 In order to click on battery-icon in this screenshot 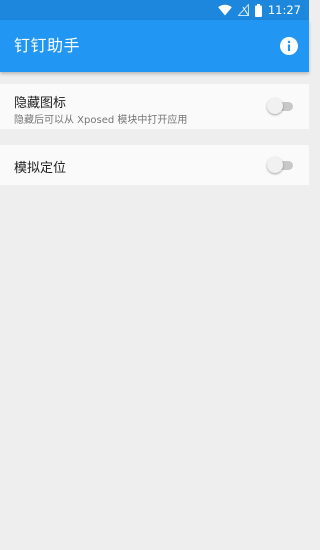, I will do `click(258, 10)`.